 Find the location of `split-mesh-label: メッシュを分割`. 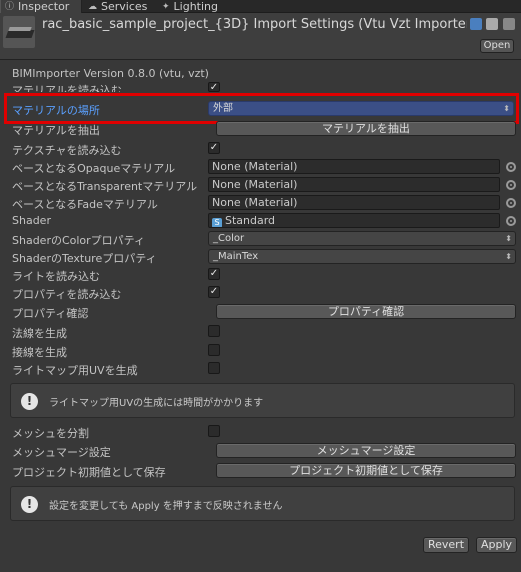

split-mesh-label: メッシュを分割 is located at coordinates (50, 433).